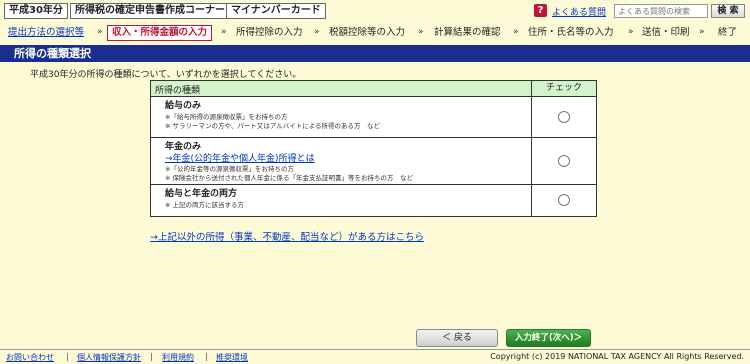 Image resolution: width=750 pixels, height=364 pixels. Describe the element at coordinates (273, 126) in the screenshot. I see `row-note: ※ サラリーマンの方や、パート又はアルバイトによる所得のある方 など` at that location.